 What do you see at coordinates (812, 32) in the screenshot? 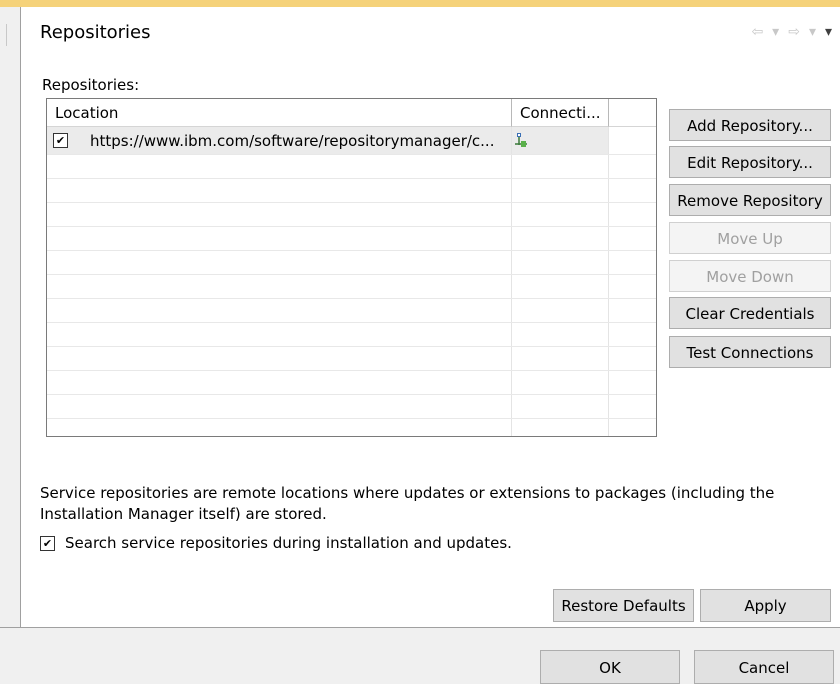
I see `forward-dropdown-icon: ▾` at bounding box center [812, 32].